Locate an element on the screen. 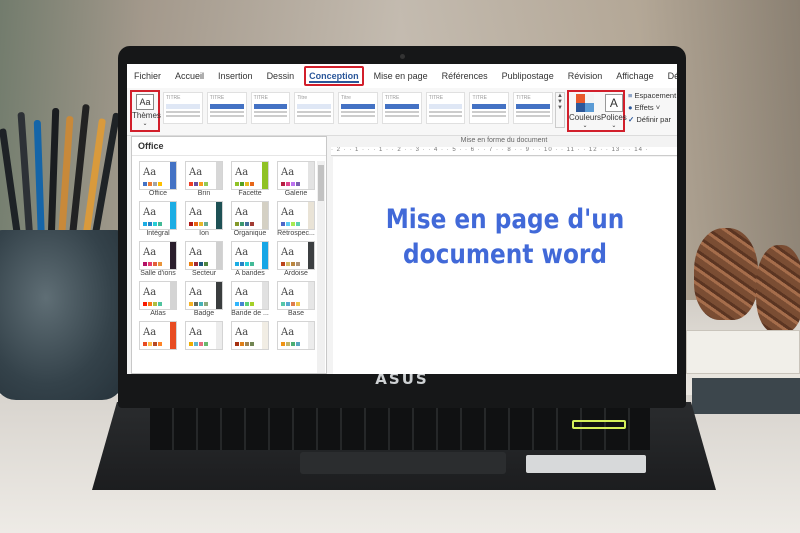  tab-label: Conception is located at coordinates (334, 77).